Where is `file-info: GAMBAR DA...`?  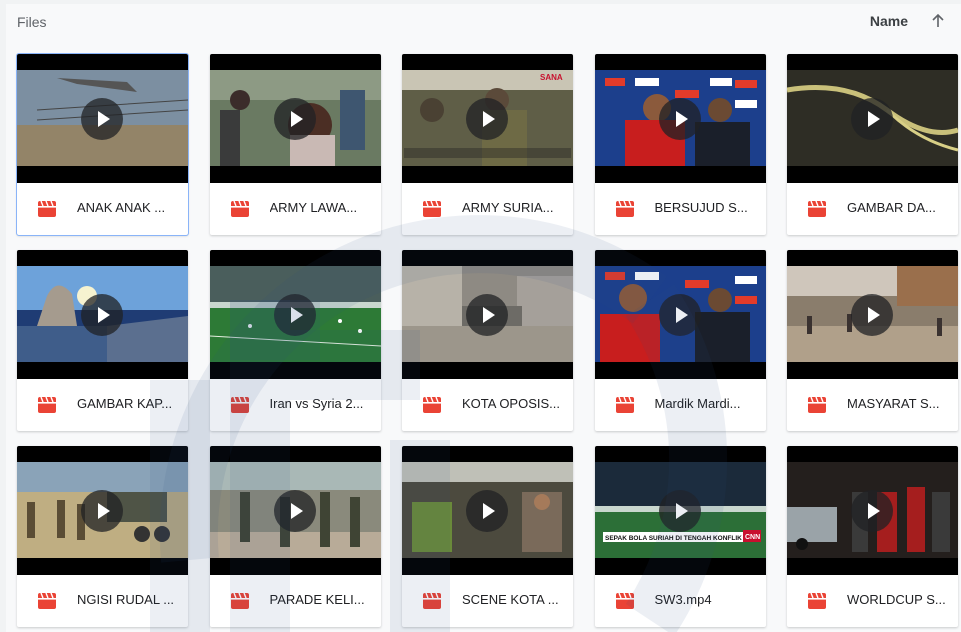
file-info: GAMBAR DA... is located at coordinates (872, 209).